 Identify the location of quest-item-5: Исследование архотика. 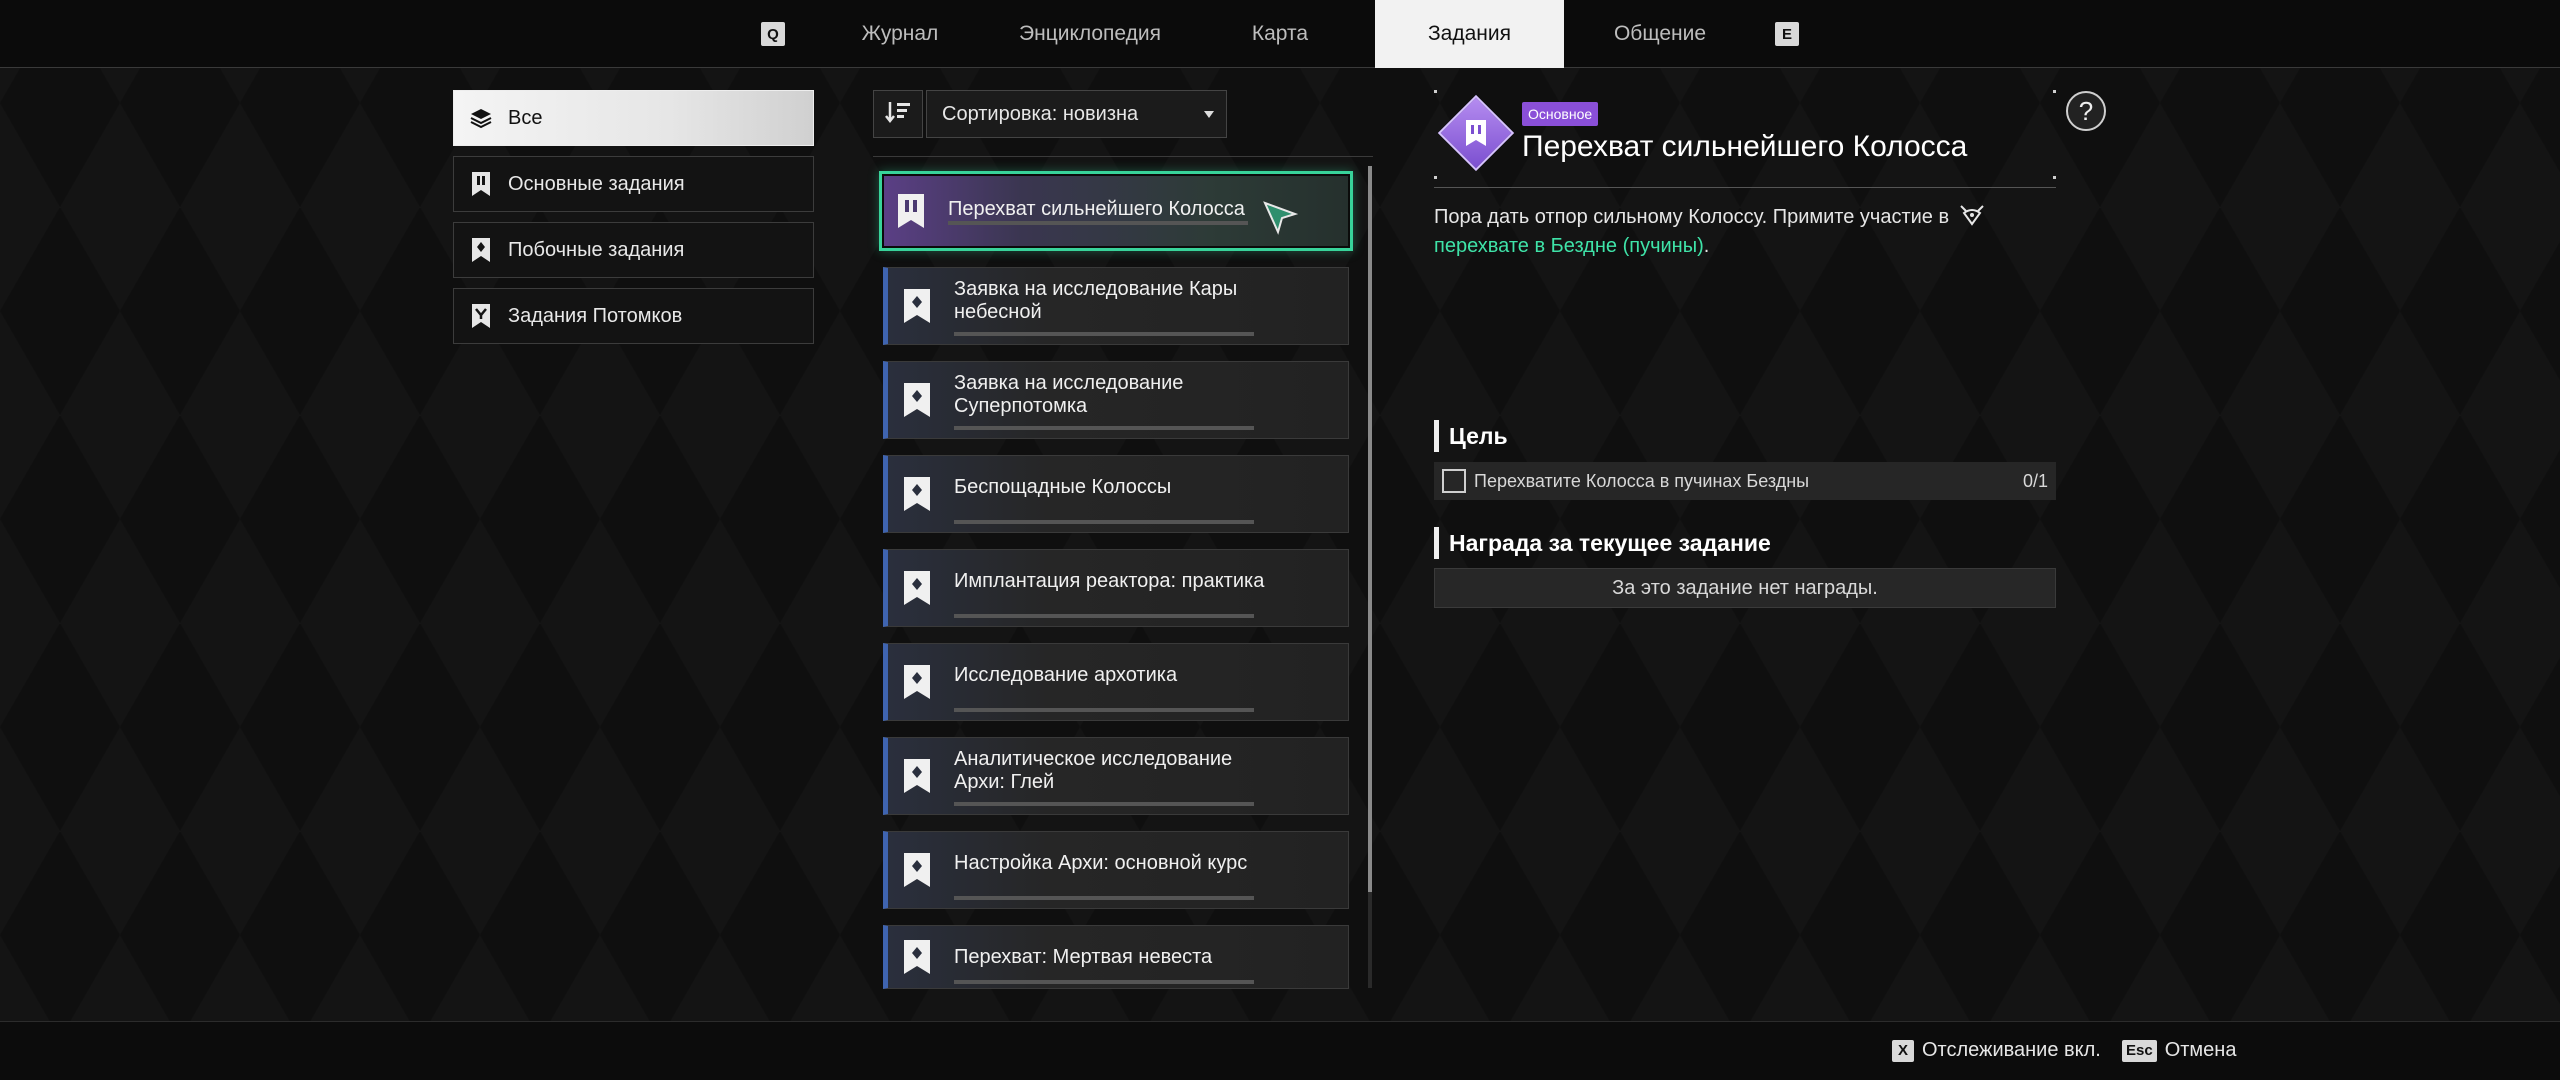
(1116, 682).